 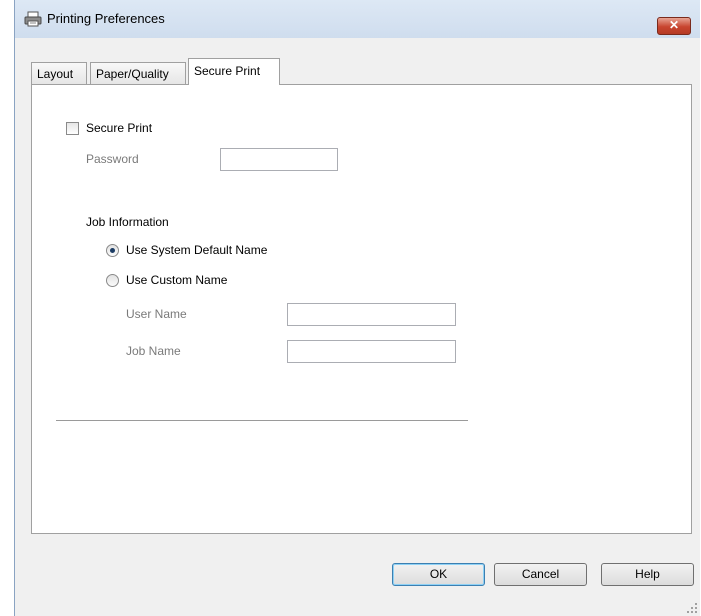 What do you see at coordinates (227, 71) in the screenshot?
I see `tab-label: Secure Print` at bounding box center [227, 71].